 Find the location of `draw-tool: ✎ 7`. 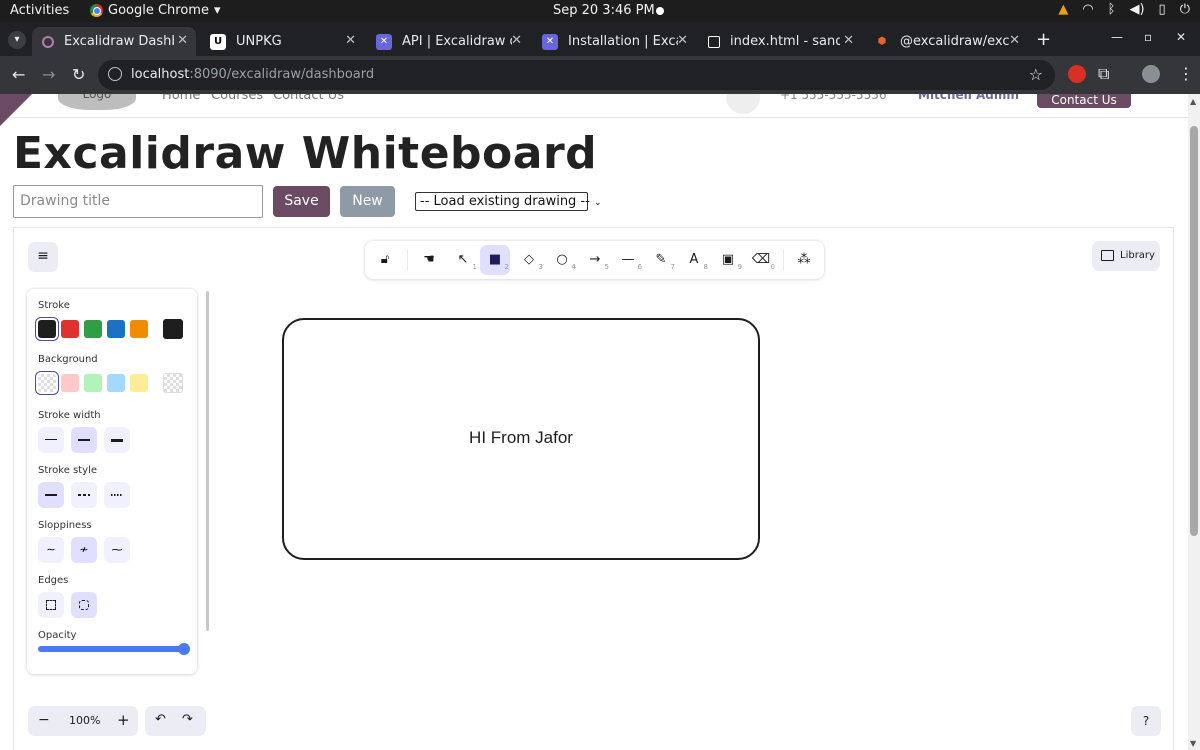

draw-tool: ✎ 7 is located at coordinates (661, 260).